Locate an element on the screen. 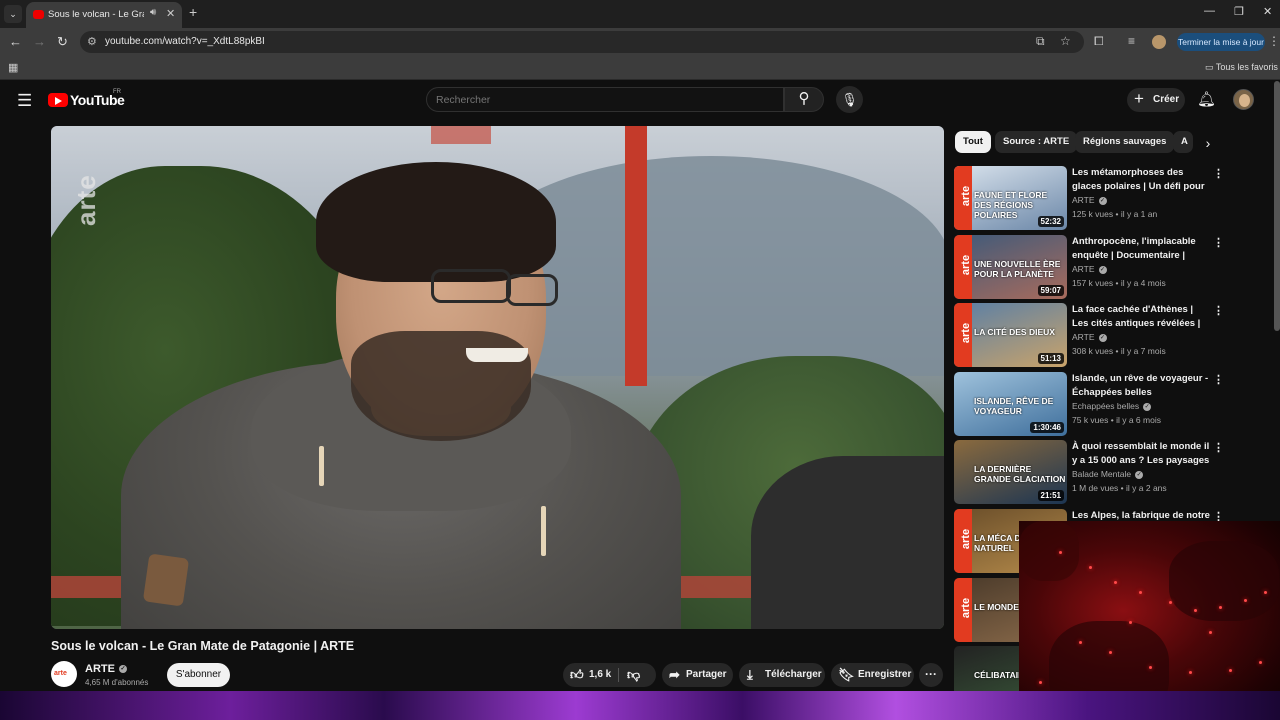 This screenshot has width=1280, height=720. video-duration: 51:13 is located at coordinates (1050, 358).